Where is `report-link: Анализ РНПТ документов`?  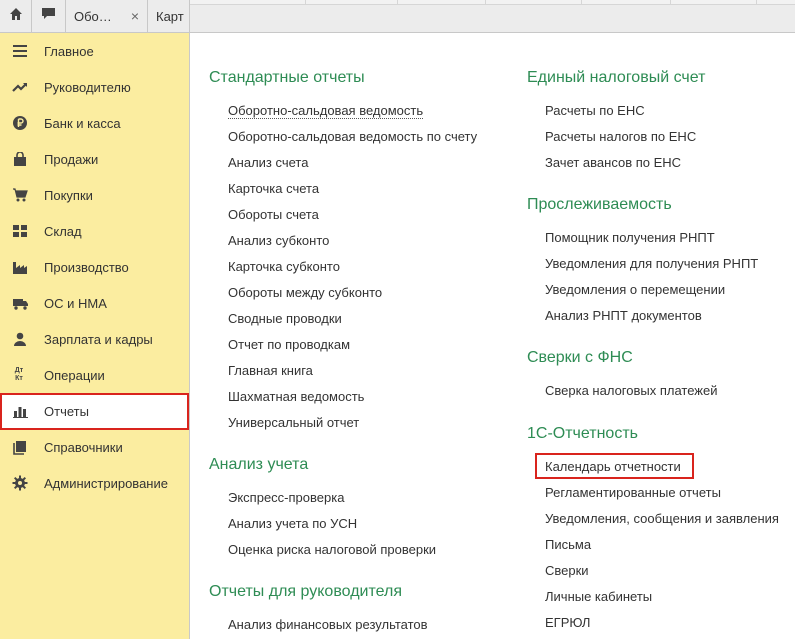 report-link: Анализ РНПТ документов is located at coordinates (623, 315).